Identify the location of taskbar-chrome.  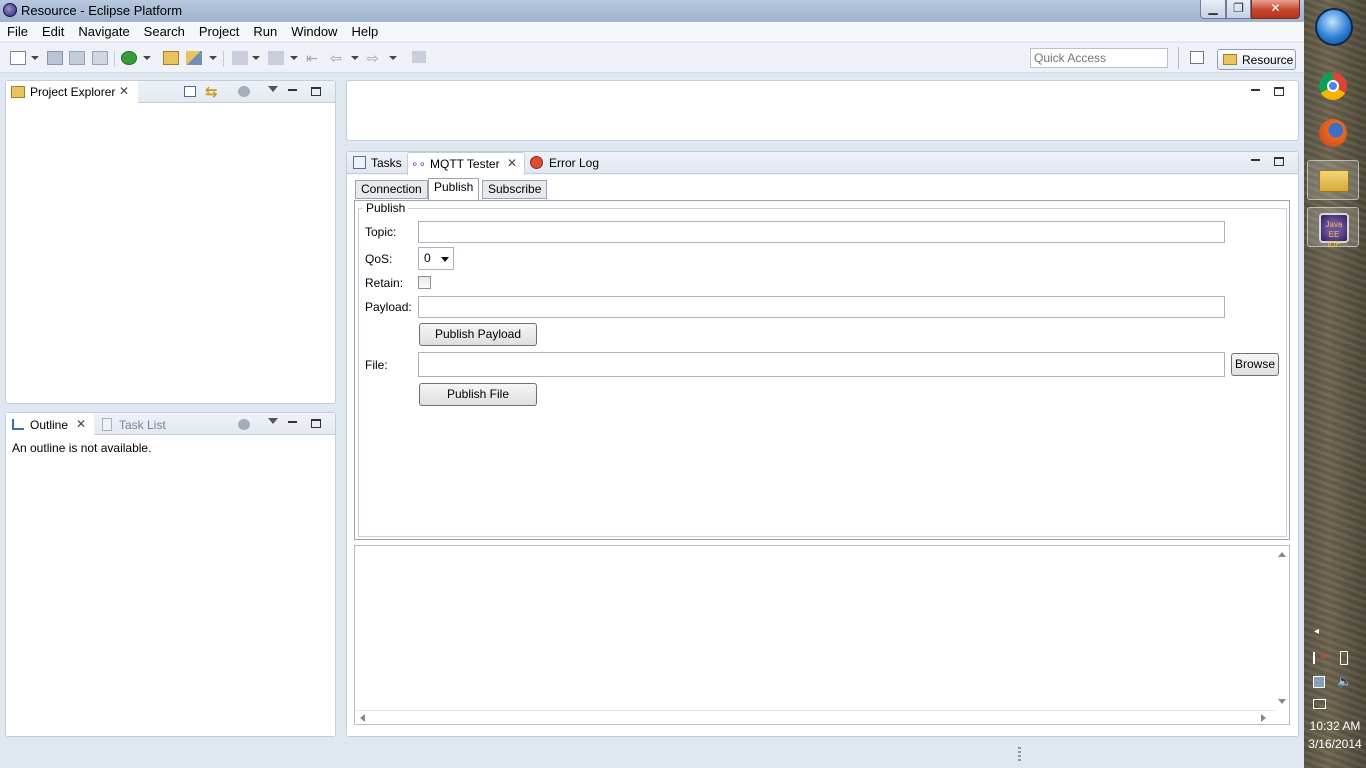
(1333, 86).